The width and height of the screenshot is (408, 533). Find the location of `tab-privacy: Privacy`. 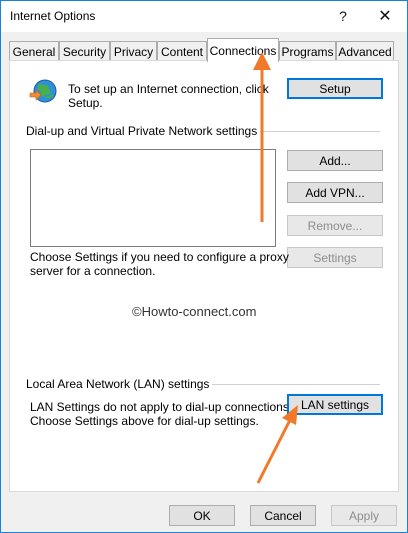

tab-privacy: Privacy is located at coordinates (133, 51).